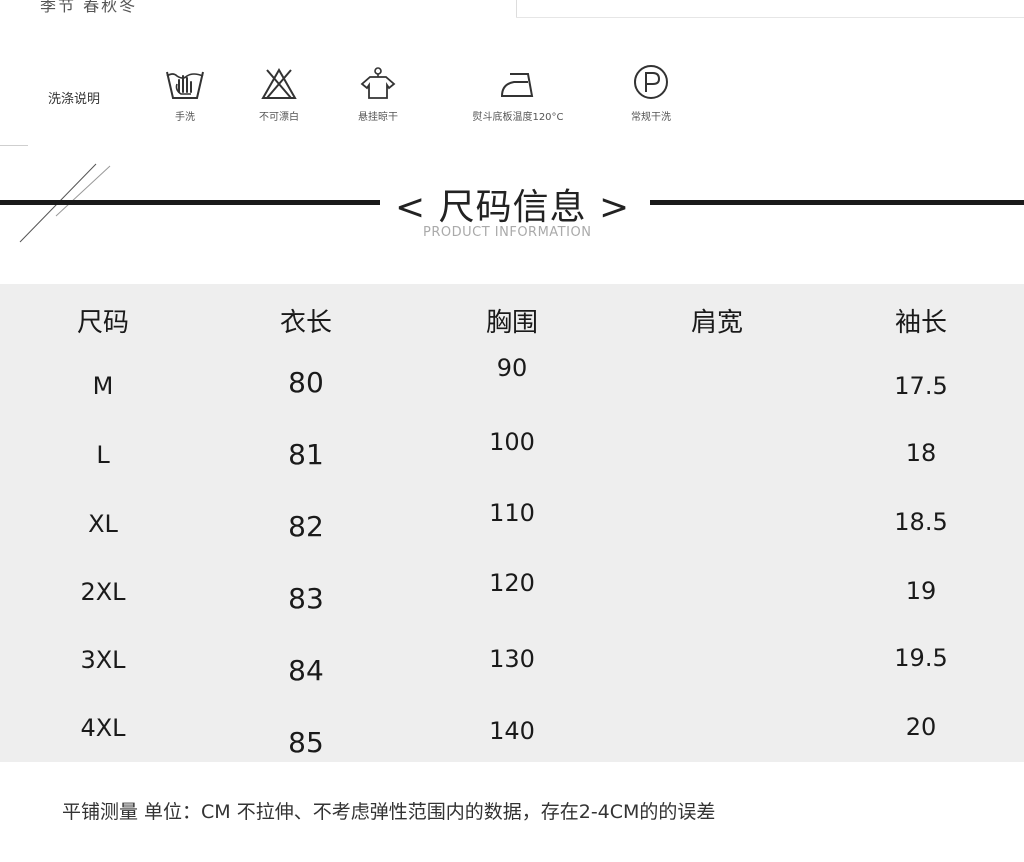 The image size is (1024, 862). What do you see at coordinates (185, 117) in the screenshot?
I see `care-label: 手洗` at bounding box center [185, 117].